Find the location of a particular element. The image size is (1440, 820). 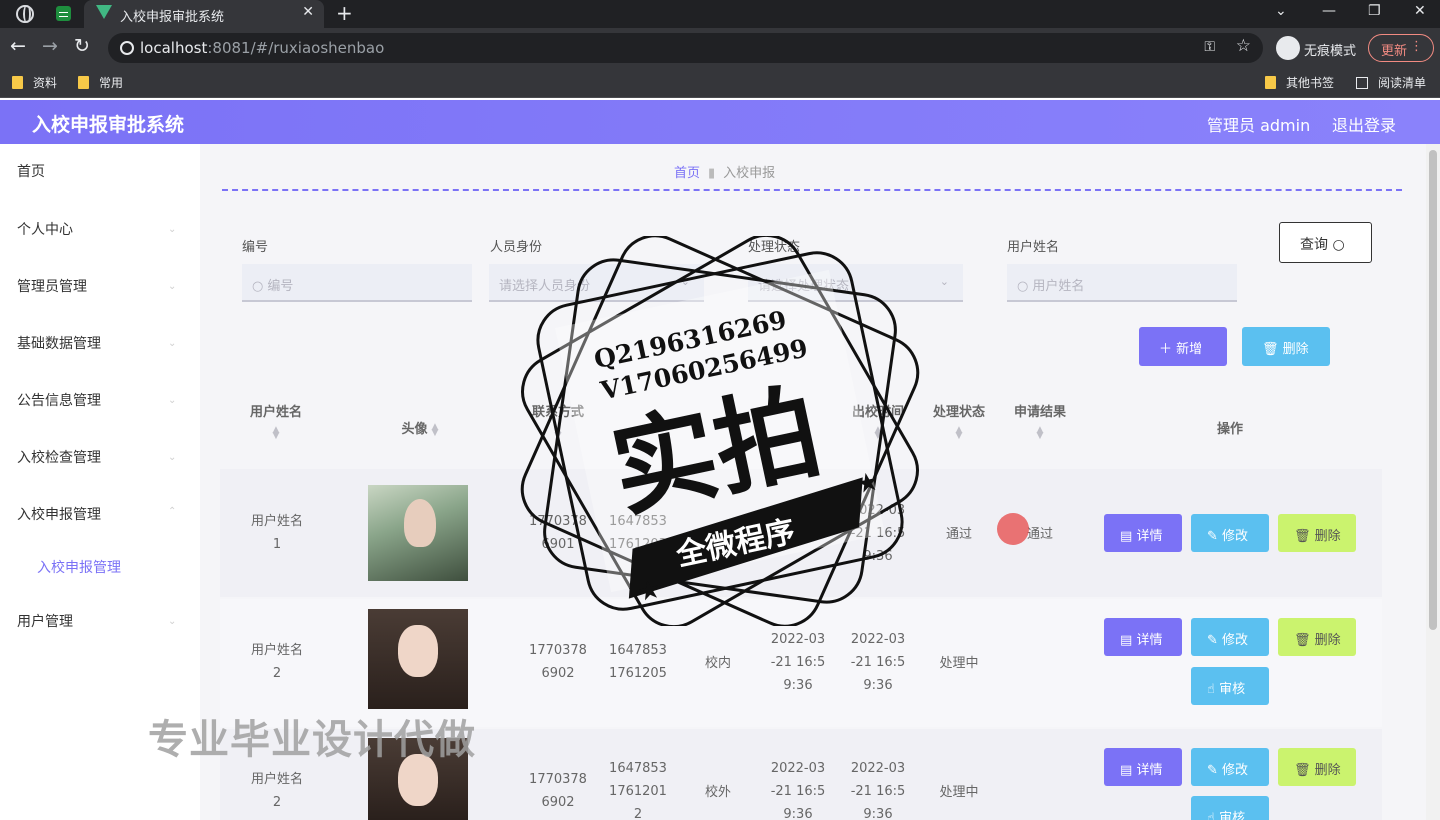

new-tab-icon: + is located at coordinates (344, 13).